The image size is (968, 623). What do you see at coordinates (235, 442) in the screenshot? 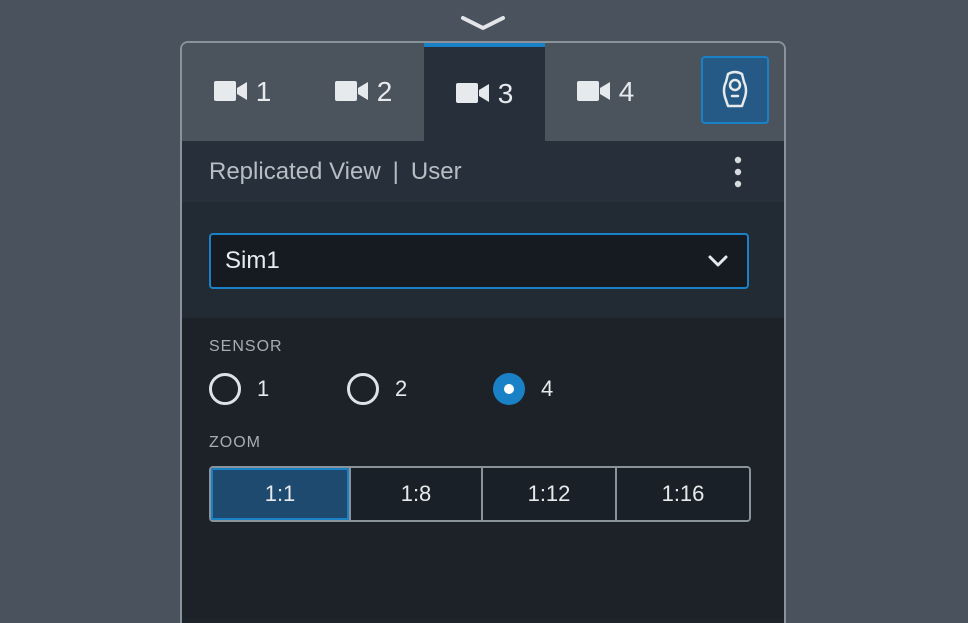
I see `zoom-label: ZOOM` at bounding box center [235, 442].